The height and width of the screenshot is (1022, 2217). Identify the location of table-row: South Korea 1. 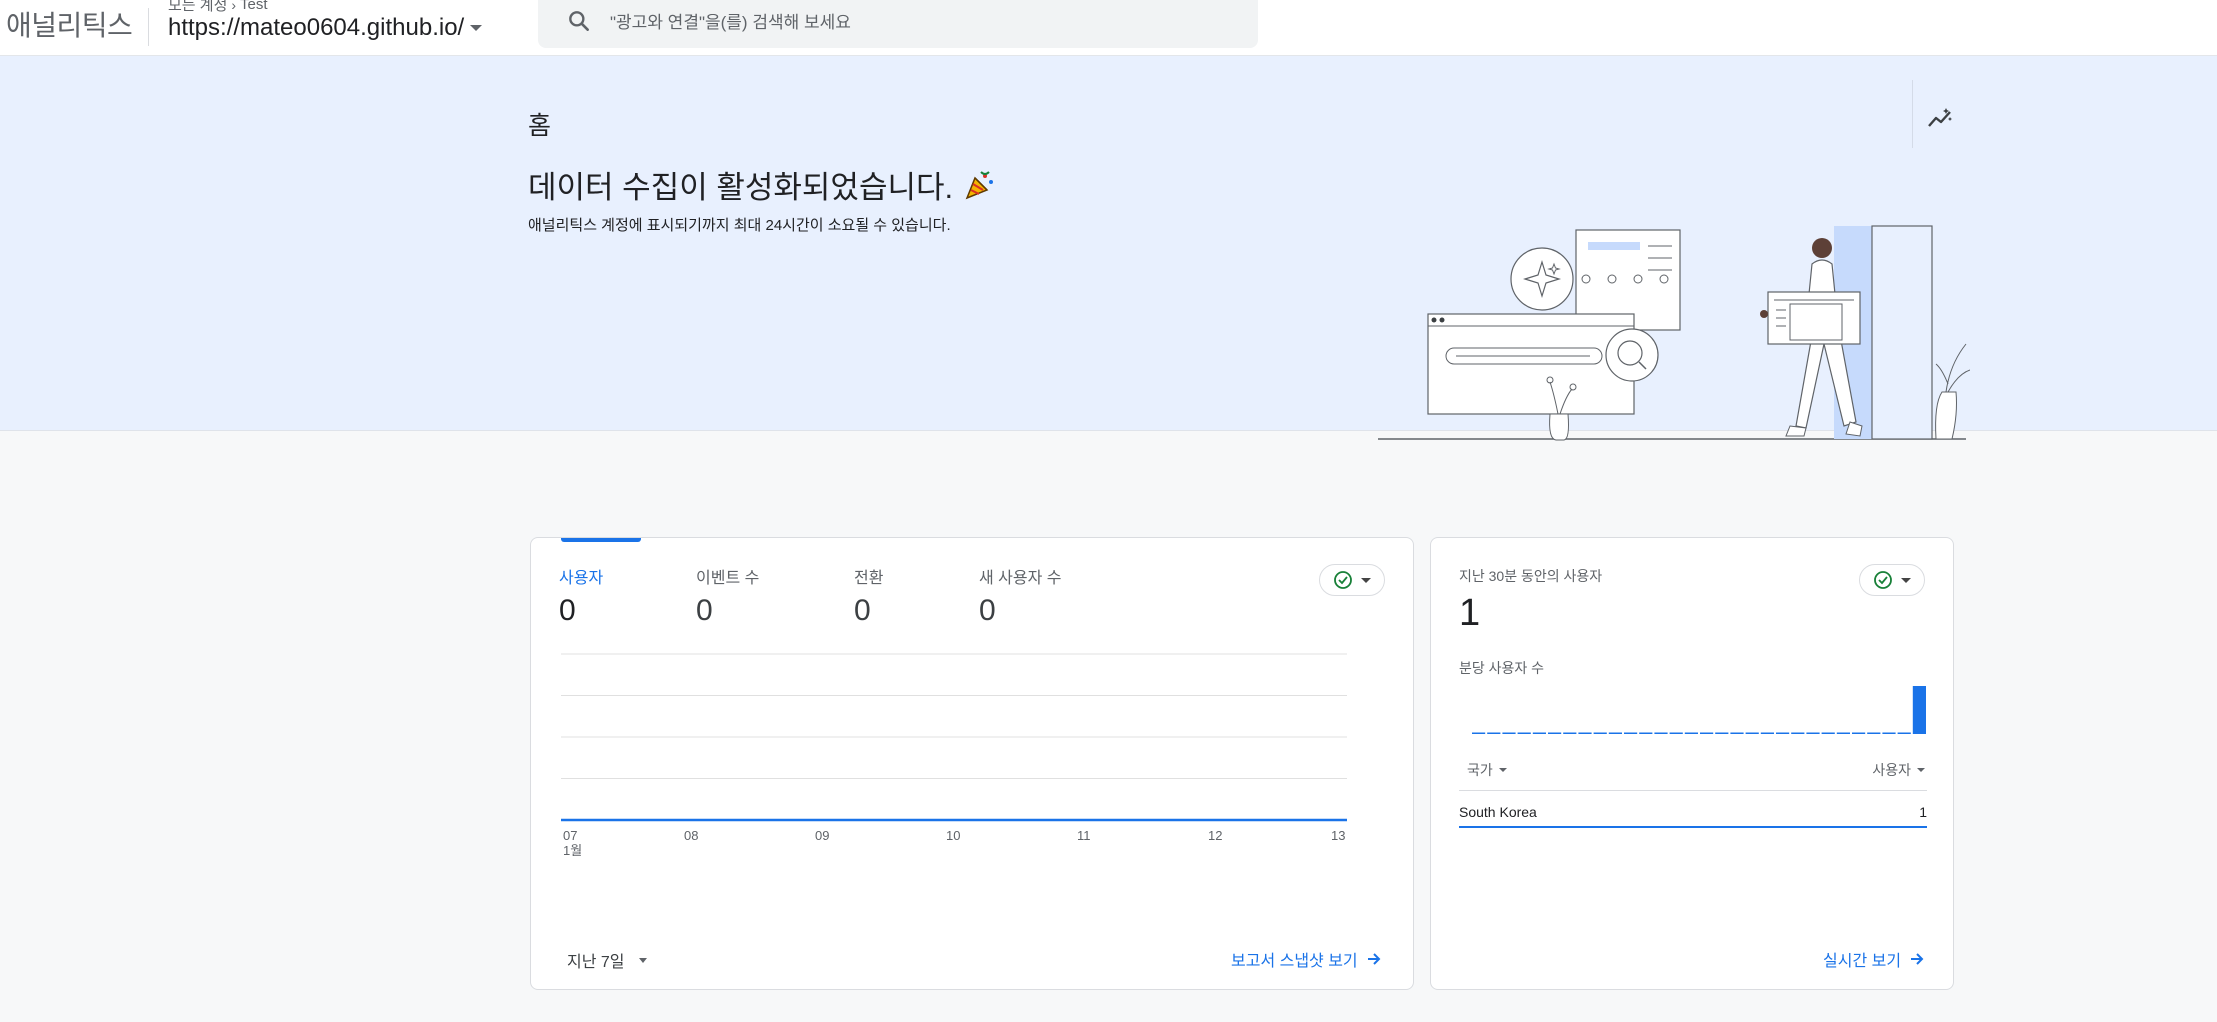
(1693, 813).